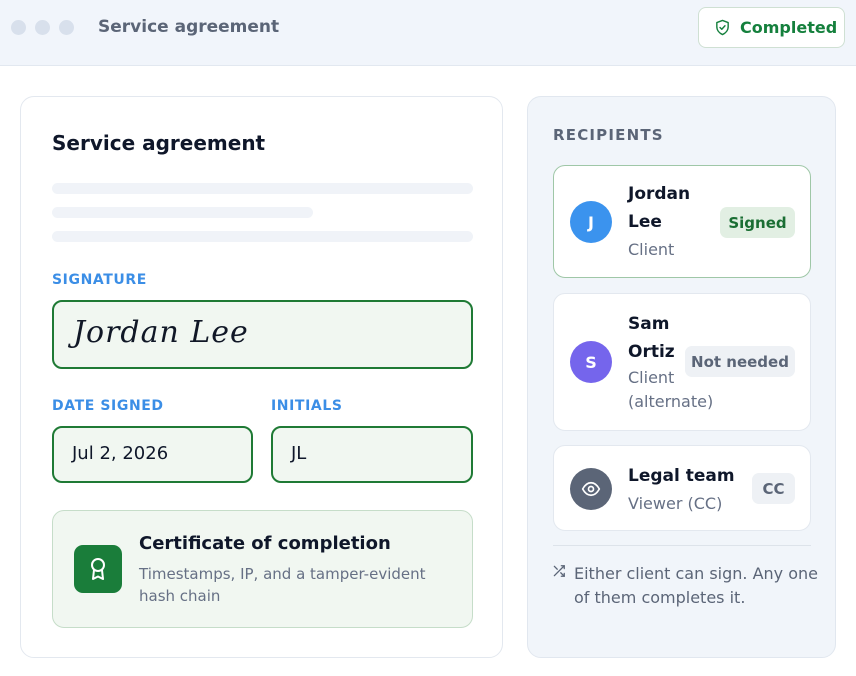  I want to click on window-maximize-dot, so click(66, 27).